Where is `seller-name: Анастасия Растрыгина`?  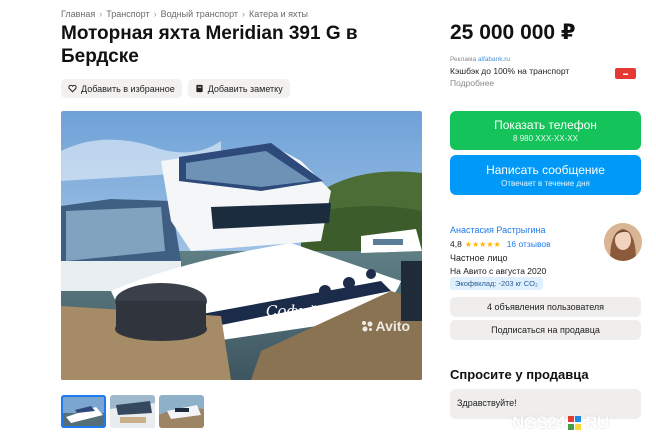 seller-name: Анастасия Растрыгина is located at coordinates (525, 230).